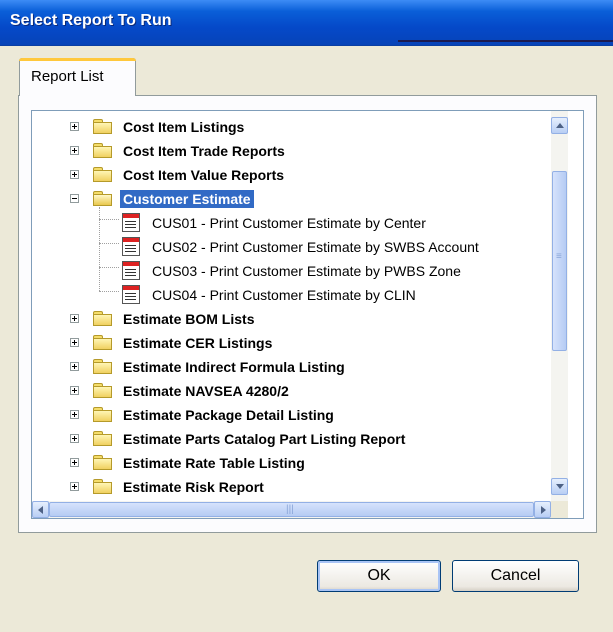 Image resolution: width=613 pixels, height=632 pixels. I want to click on scroll-right-button, so click(542, 509).